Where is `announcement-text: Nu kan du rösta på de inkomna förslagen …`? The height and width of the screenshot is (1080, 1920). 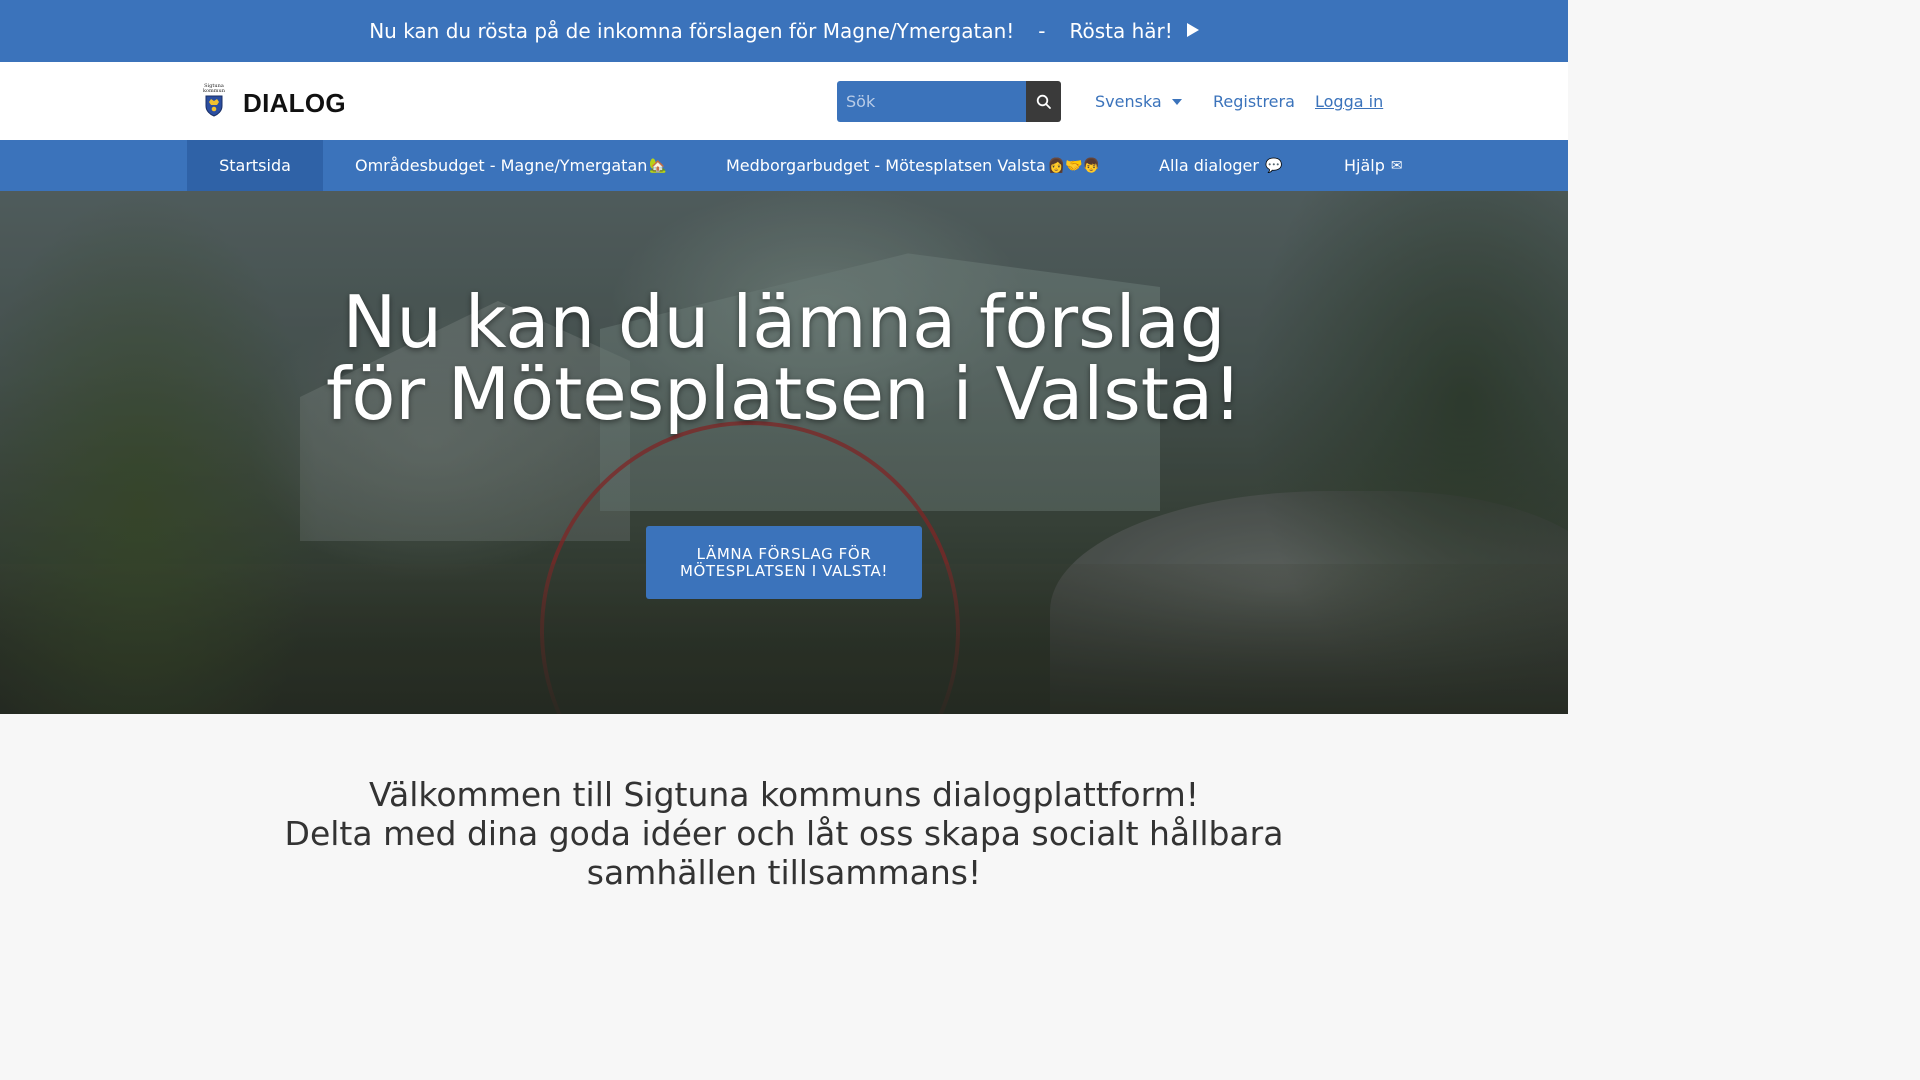 announcement-text: Nu kan du rösta på de inkomna förslagen … is located at coordinates (692, 31).